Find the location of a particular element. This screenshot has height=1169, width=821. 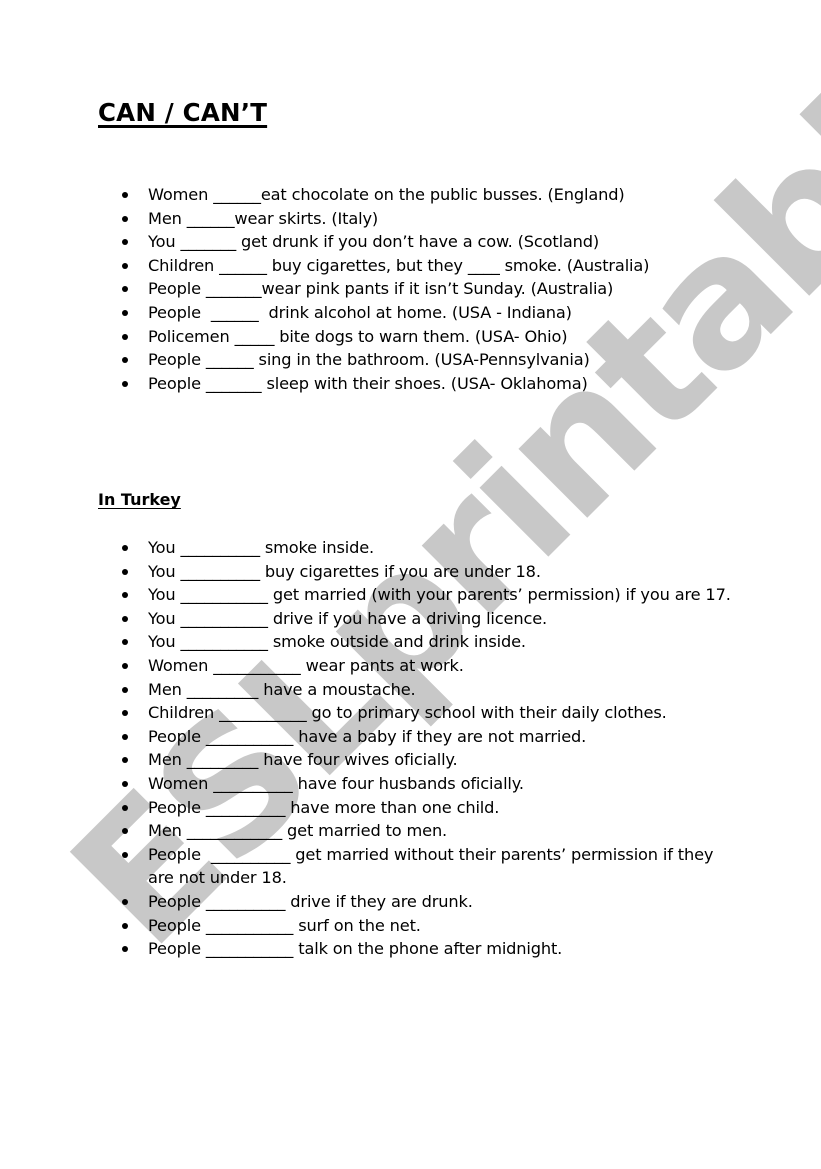

sentence-text: Women ___________ wear pants at work. is located at coordinates (306, 665).